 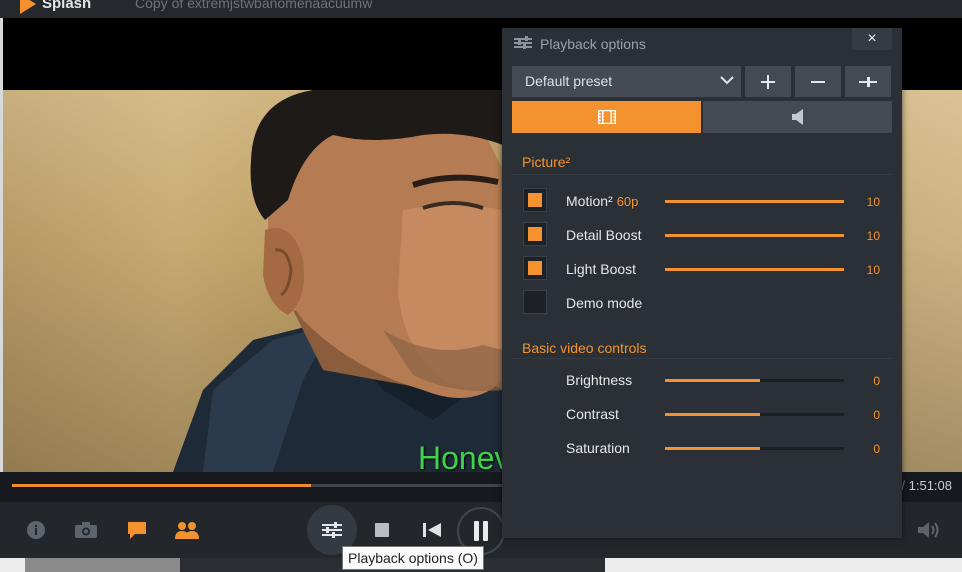 I want to click on contrast-label: Contrast, so click(x=592, y=414).